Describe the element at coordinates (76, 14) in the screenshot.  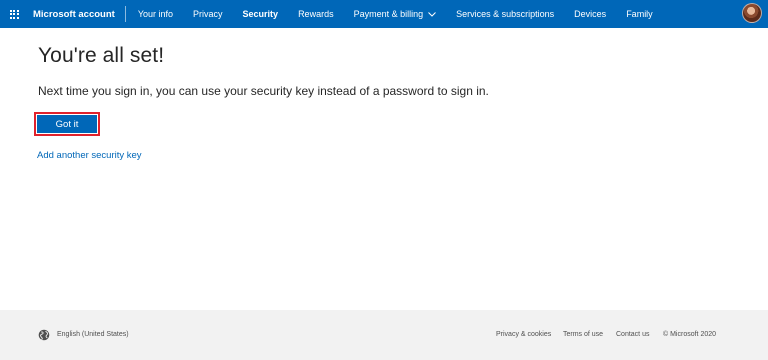
I see `brand-title: Microsoft account` at that location.